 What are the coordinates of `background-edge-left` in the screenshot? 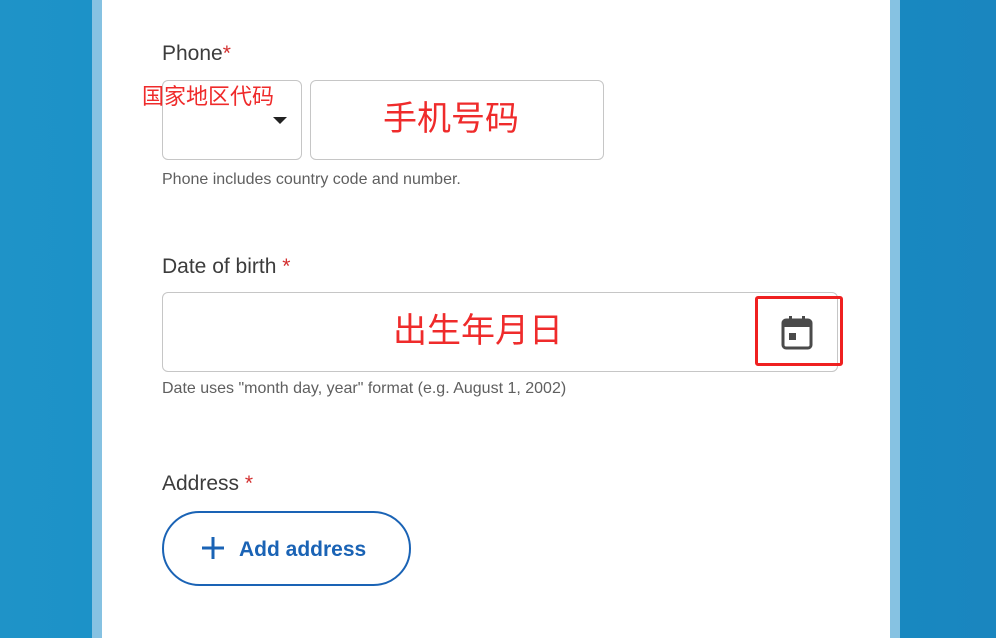 It's located at (97, 319).